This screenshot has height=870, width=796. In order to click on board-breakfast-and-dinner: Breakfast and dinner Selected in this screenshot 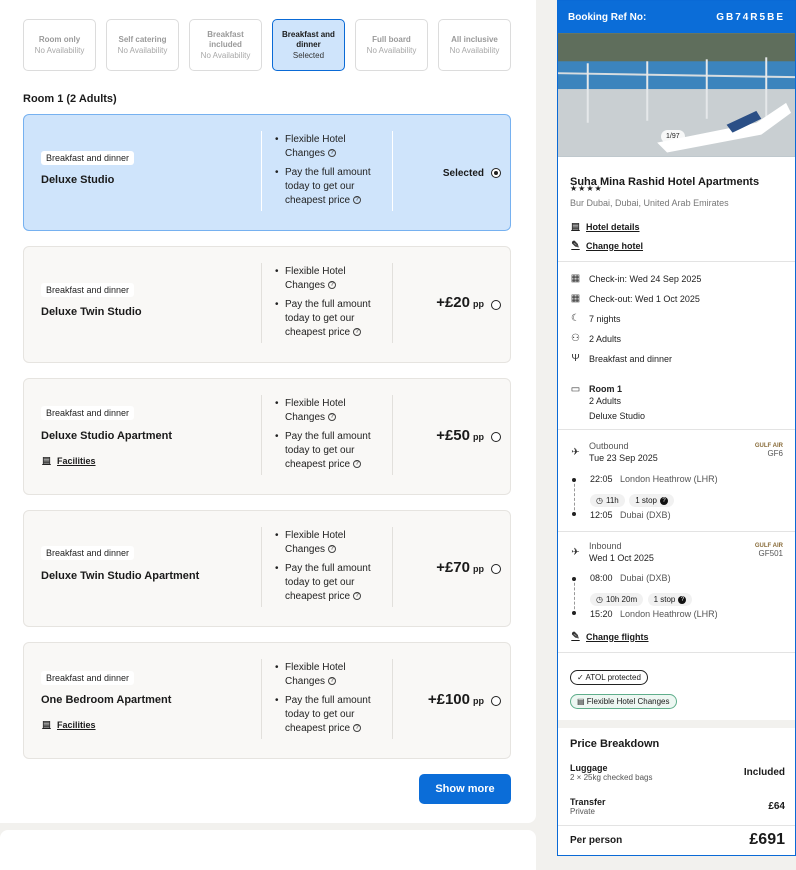, I will do `click(308, 45)`.